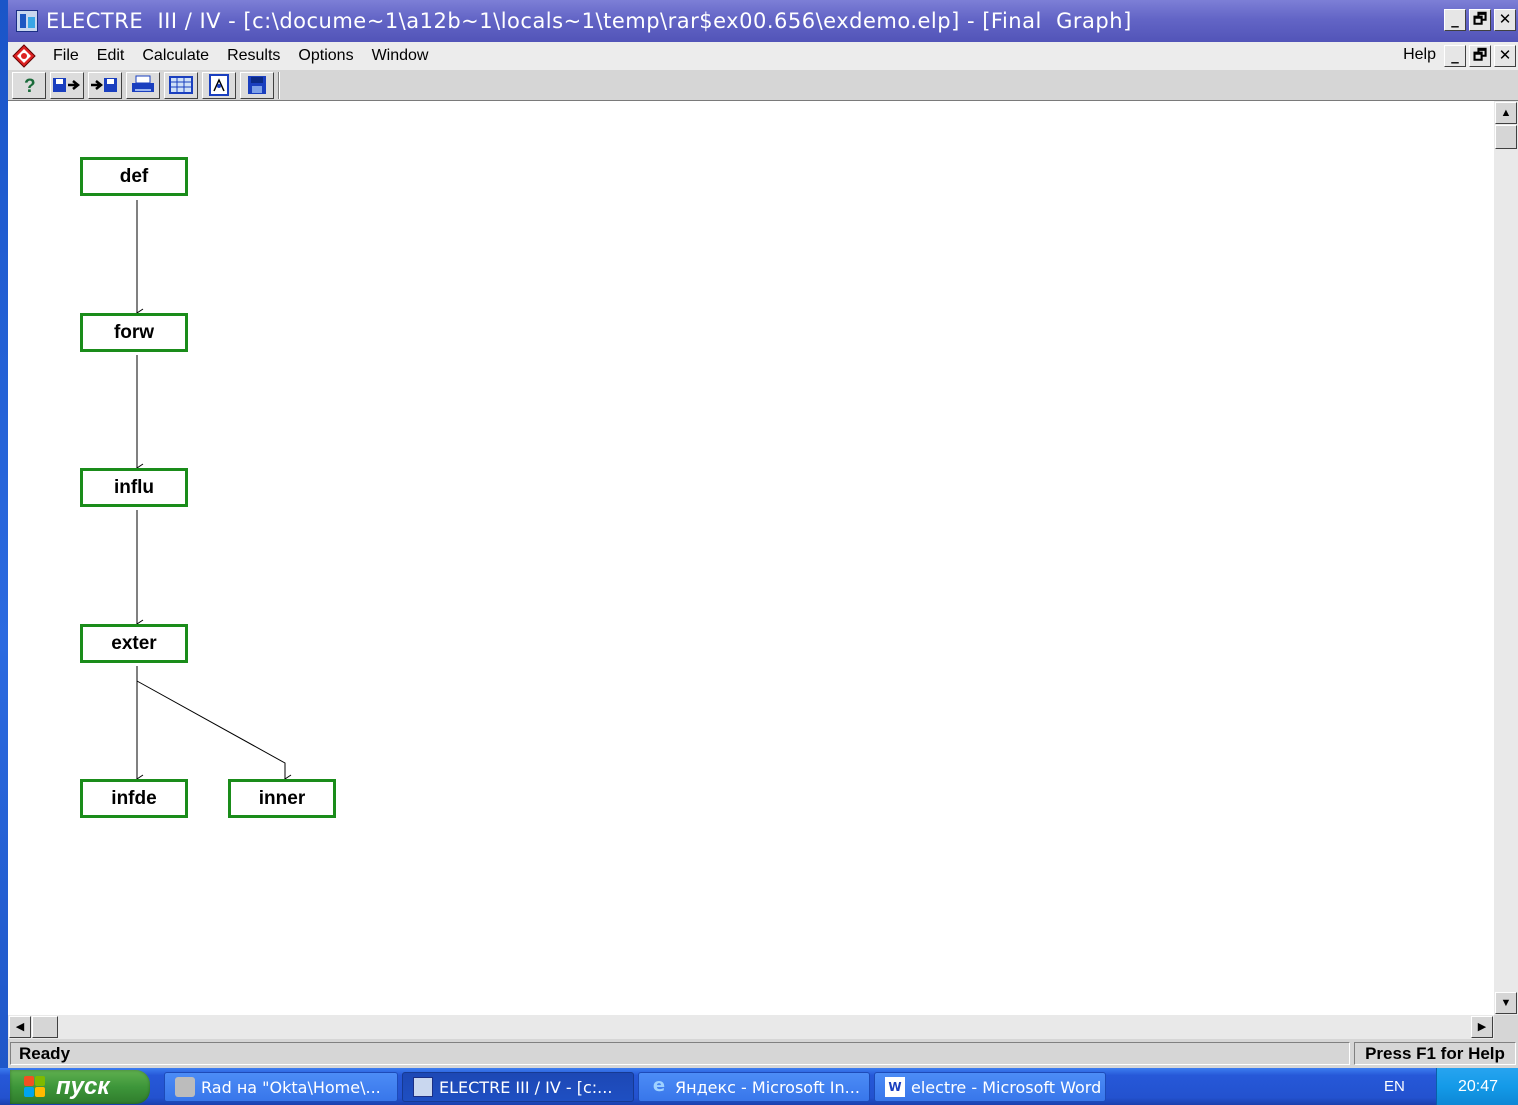 The width and height of the screenshot is (1518, 1105). I want to click on internet-explorer-icon: e, so click(659, 1085).